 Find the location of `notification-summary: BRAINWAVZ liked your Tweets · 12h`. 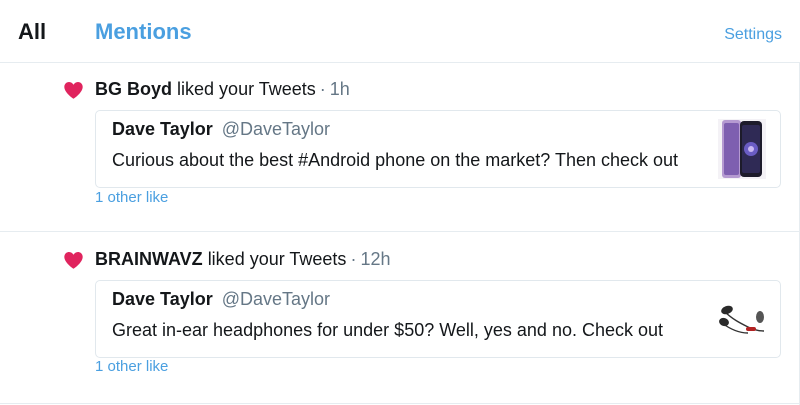

notification-summary: BRAINWAVZ liked your Tweets · 12h is located at coordinates (242, 259).